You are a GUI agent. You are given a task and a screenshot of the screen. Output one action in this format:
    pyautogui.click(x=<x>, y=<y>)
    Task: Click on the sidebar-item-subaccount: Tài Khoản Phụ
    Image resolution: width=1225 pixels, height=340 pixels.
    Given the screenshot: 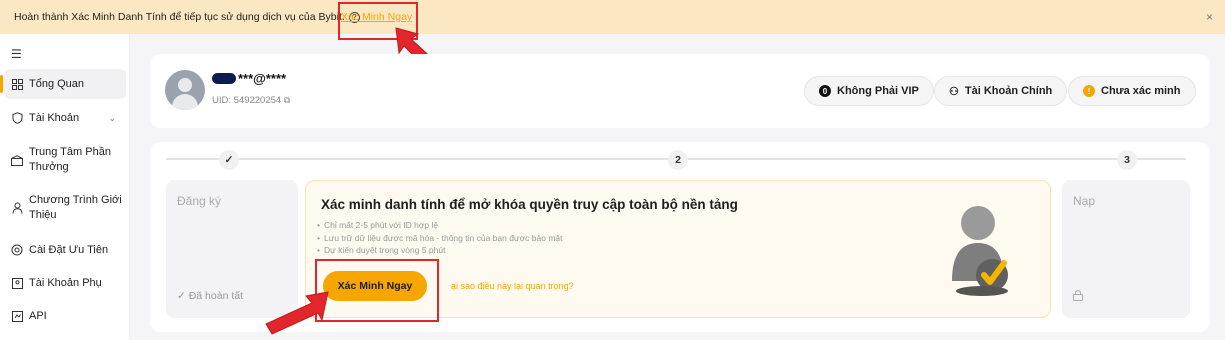 What is the action you would take?
    pyautogui.click(x=65, y=283)
    